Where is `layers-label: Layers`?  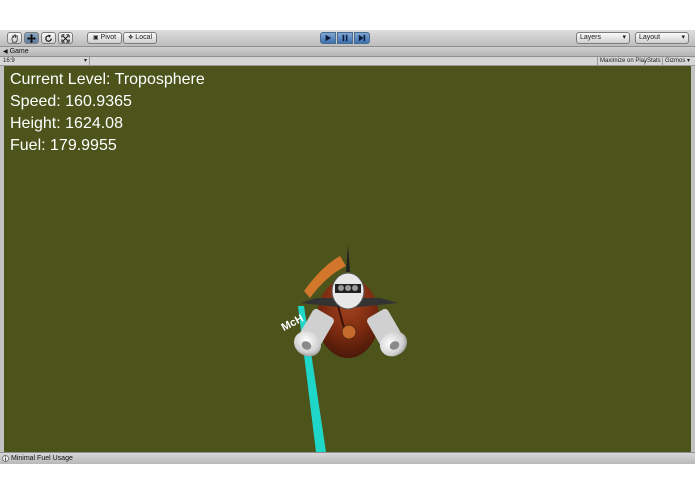
layers-label: Layers is located at coordinates (591, 37).